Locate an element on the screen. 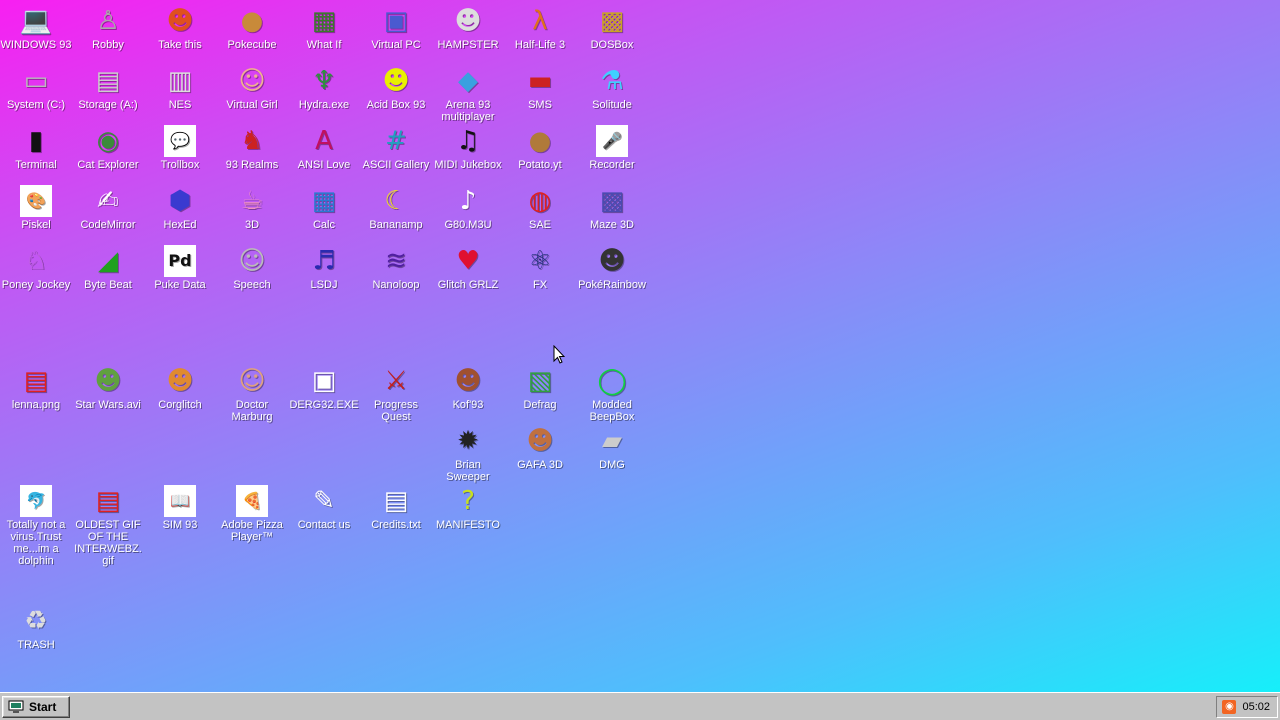 Image resolution: width=1280 pixels, height=720 pixels. desktop-icon: Pd Puke Data is located at coordinates (180, 270).